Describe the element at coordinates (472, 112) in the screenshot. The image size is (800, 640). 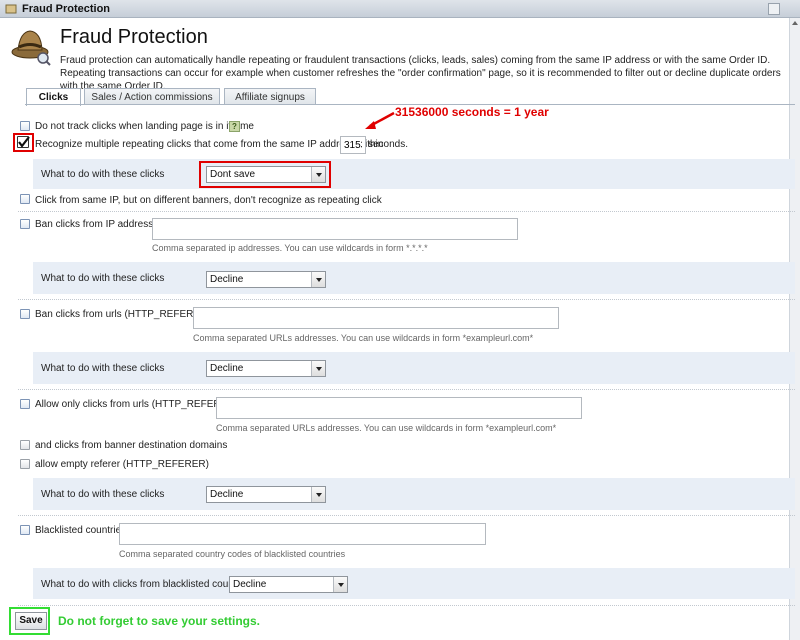
I see `annotation-one-year: 31536000 seconds = 1 year` at that location.